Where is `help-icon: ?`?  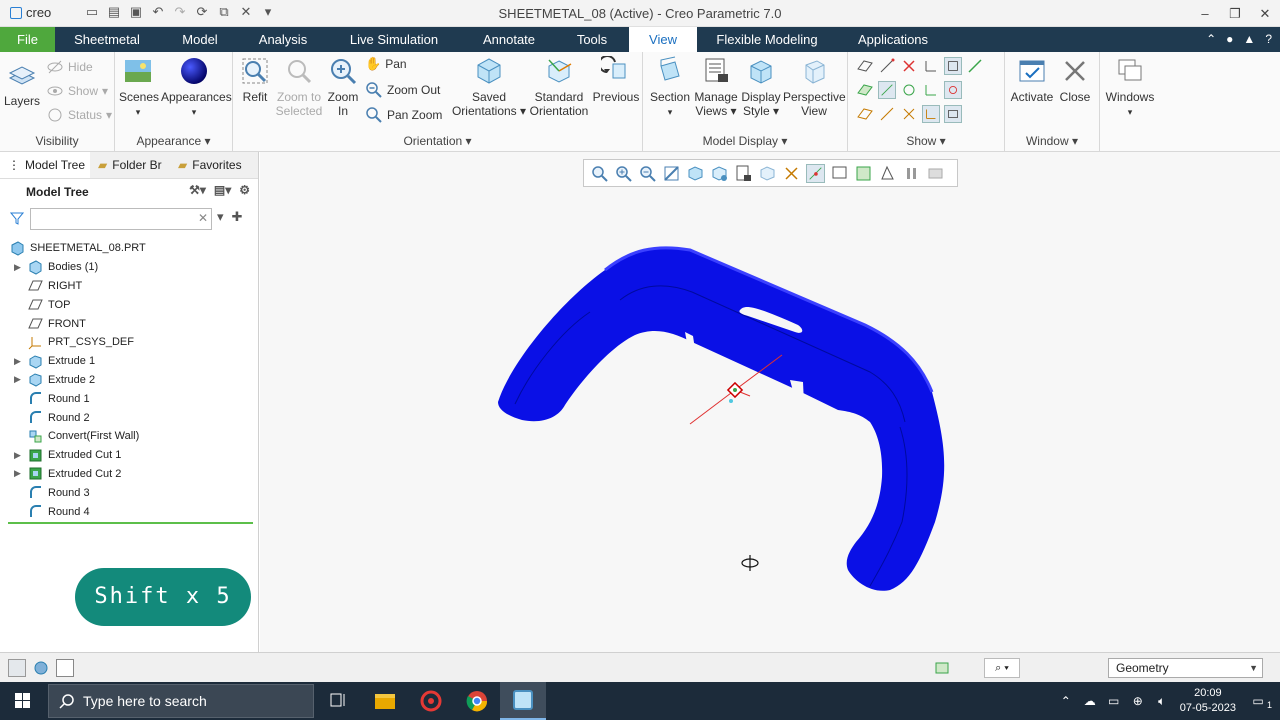
help-icon: ? is located at coordinates (1268, 39).